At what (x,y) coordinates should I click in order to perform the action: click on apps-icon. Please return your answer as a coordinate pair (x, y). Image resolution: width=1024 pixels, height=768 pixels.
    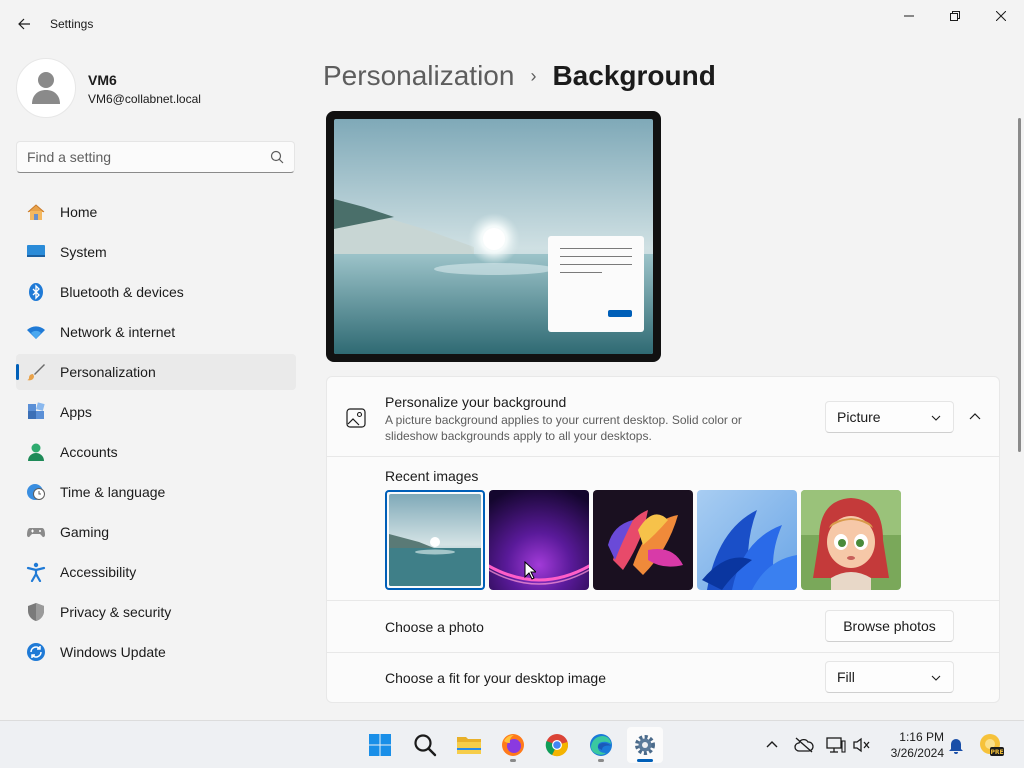
    Looking at the image, I should click on (36, 412).